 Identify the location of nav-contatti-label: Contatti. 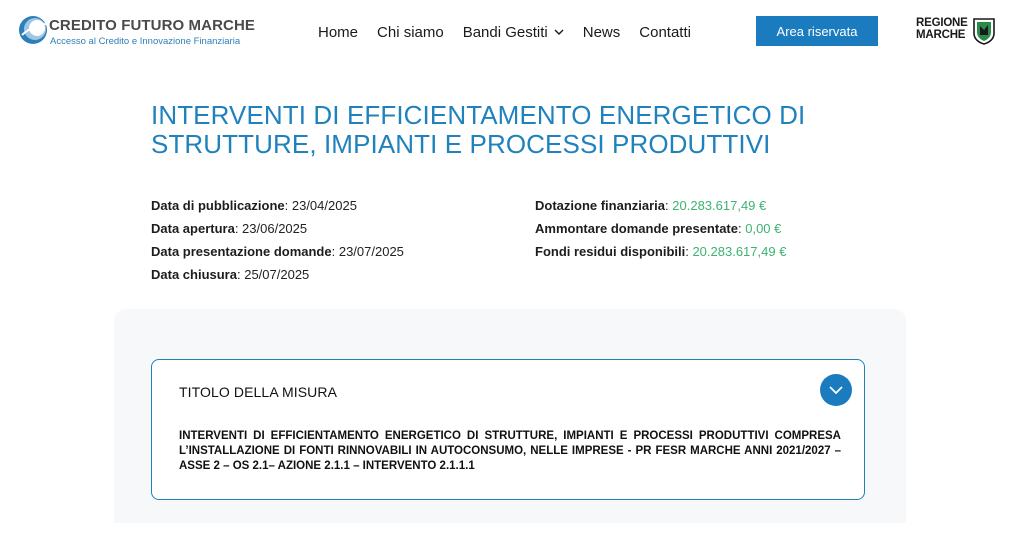
(665, 32).